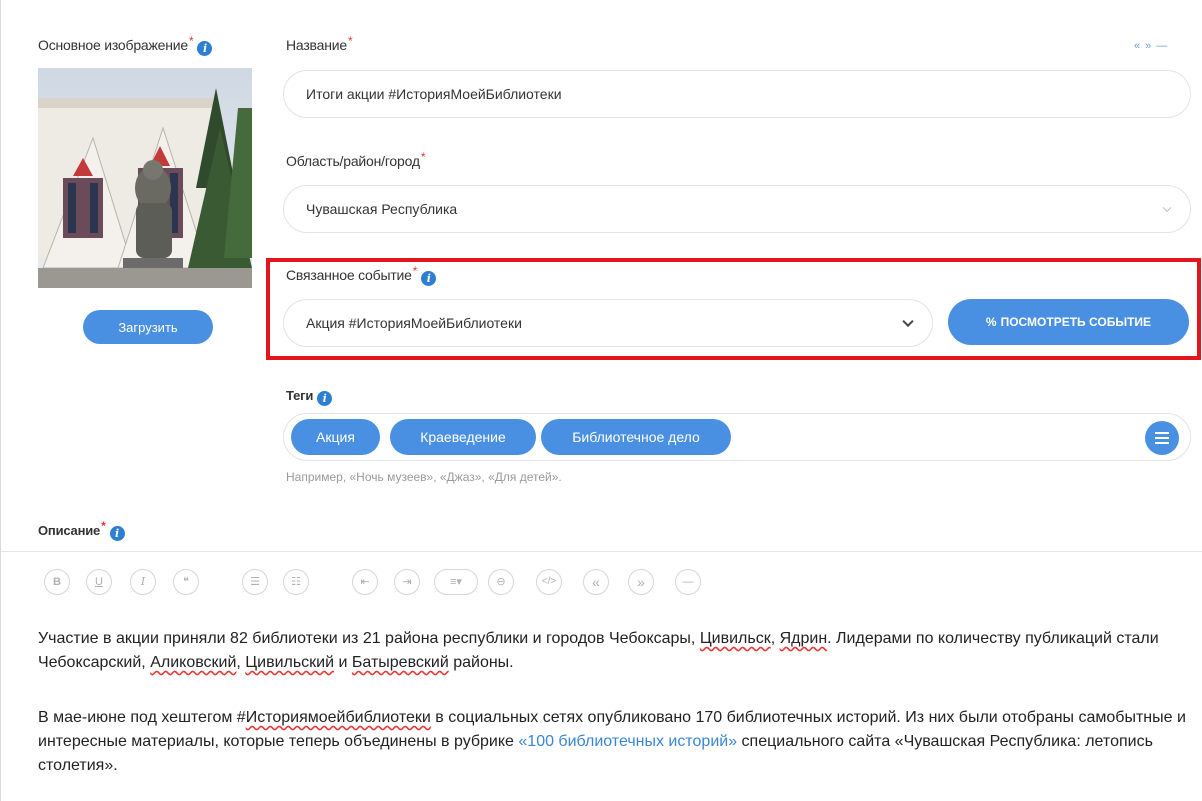 This screenshot has height=801, width=1202. Describe the element at coordinates (148, 327) in the screenshot. I see `upload-button: Загрузить` at that location.